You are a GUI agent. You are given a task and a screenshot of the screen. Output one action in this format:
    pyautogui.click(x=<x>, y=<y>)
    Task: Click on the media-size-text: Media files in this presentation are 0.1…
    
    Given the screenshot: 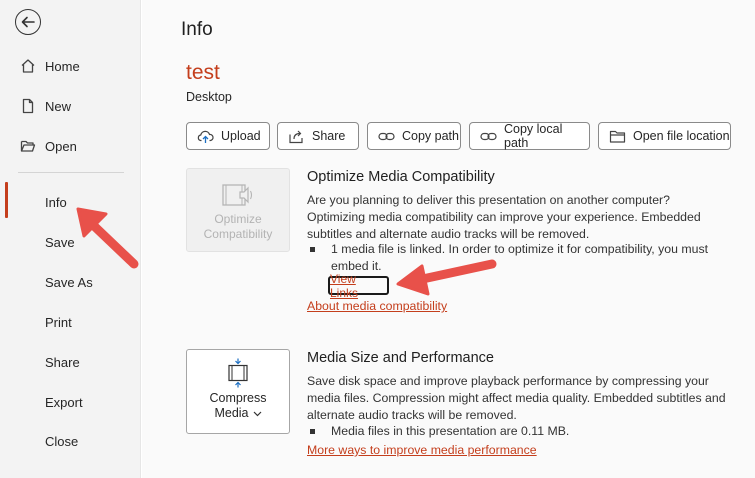 What is the action you would take?
    pyautogui.click(x=450, y=431)
    